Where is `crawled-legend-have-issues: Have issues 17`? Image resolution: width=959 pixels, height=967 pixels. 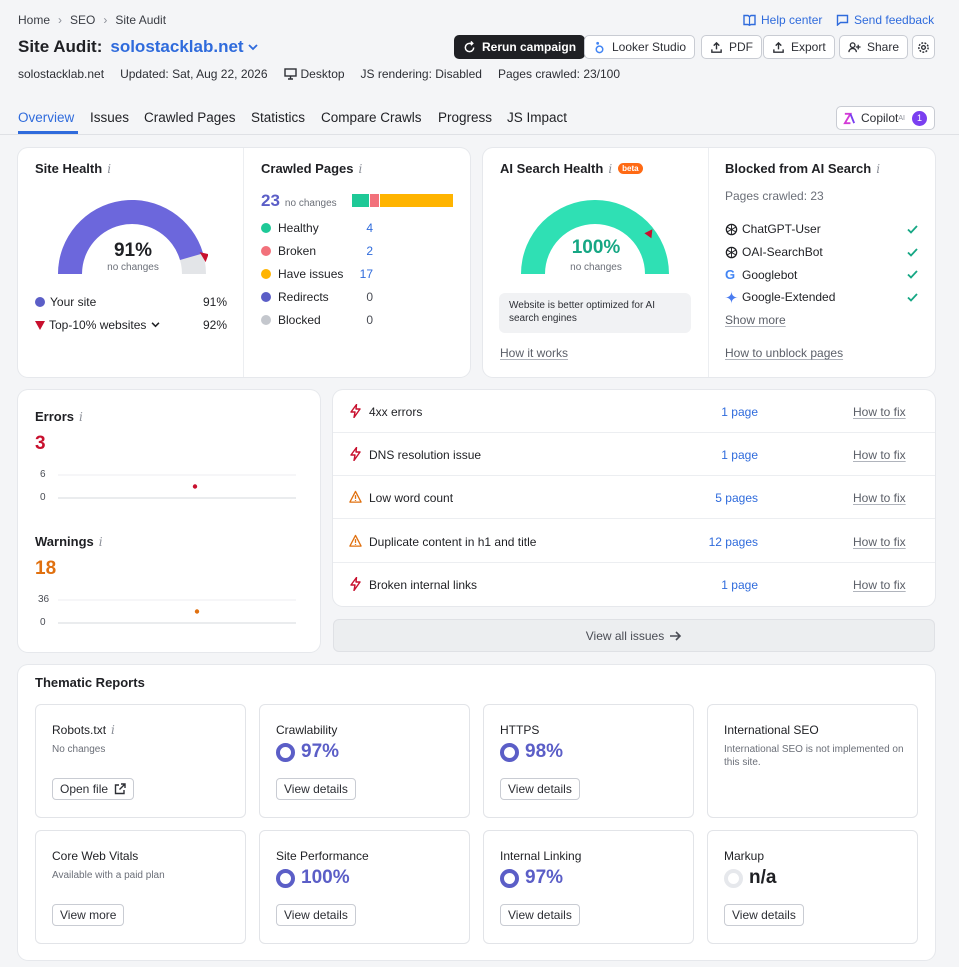 crawled-legend-have-issues: Have issues 17 is located at coordinates (317, 274).